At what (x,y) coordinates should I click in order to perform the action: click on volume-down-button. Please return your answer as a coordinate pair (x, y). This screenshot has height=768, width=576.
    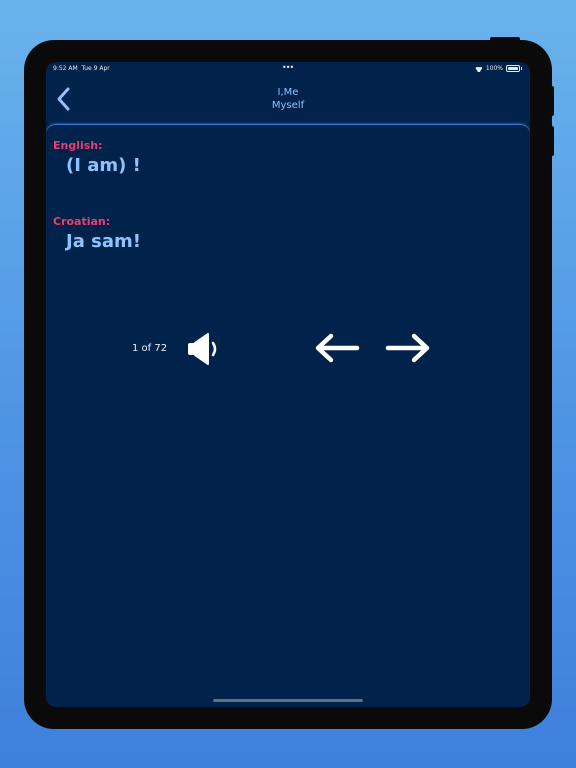
    Looking at the image, I should click on (551, 141).